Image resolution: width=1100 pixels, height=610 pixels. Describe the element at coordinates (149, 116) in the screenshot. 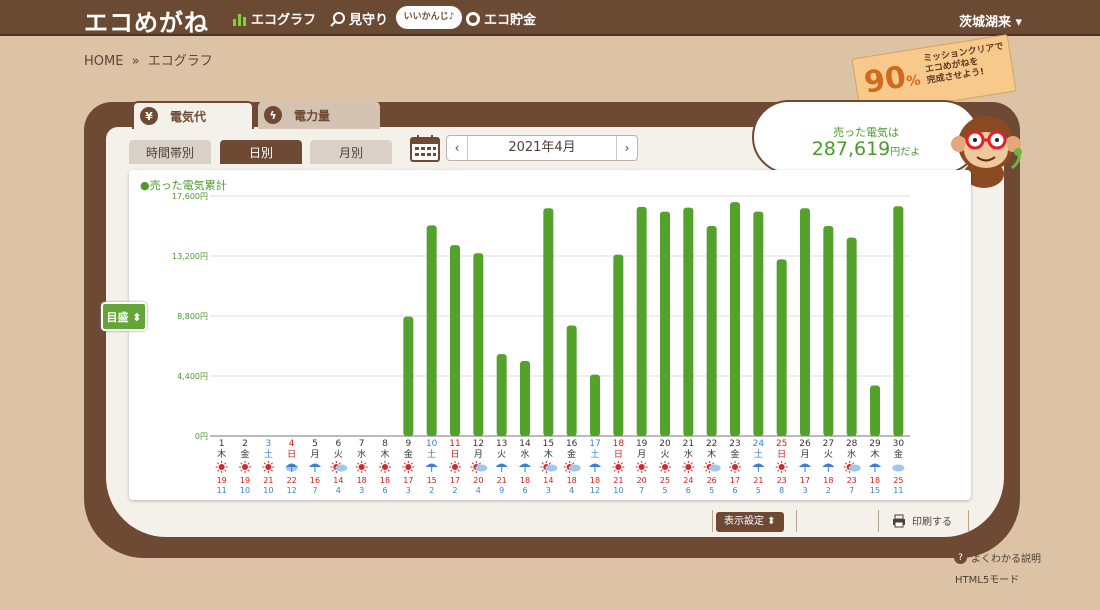

I see `yen-icon: ¥` at that location.